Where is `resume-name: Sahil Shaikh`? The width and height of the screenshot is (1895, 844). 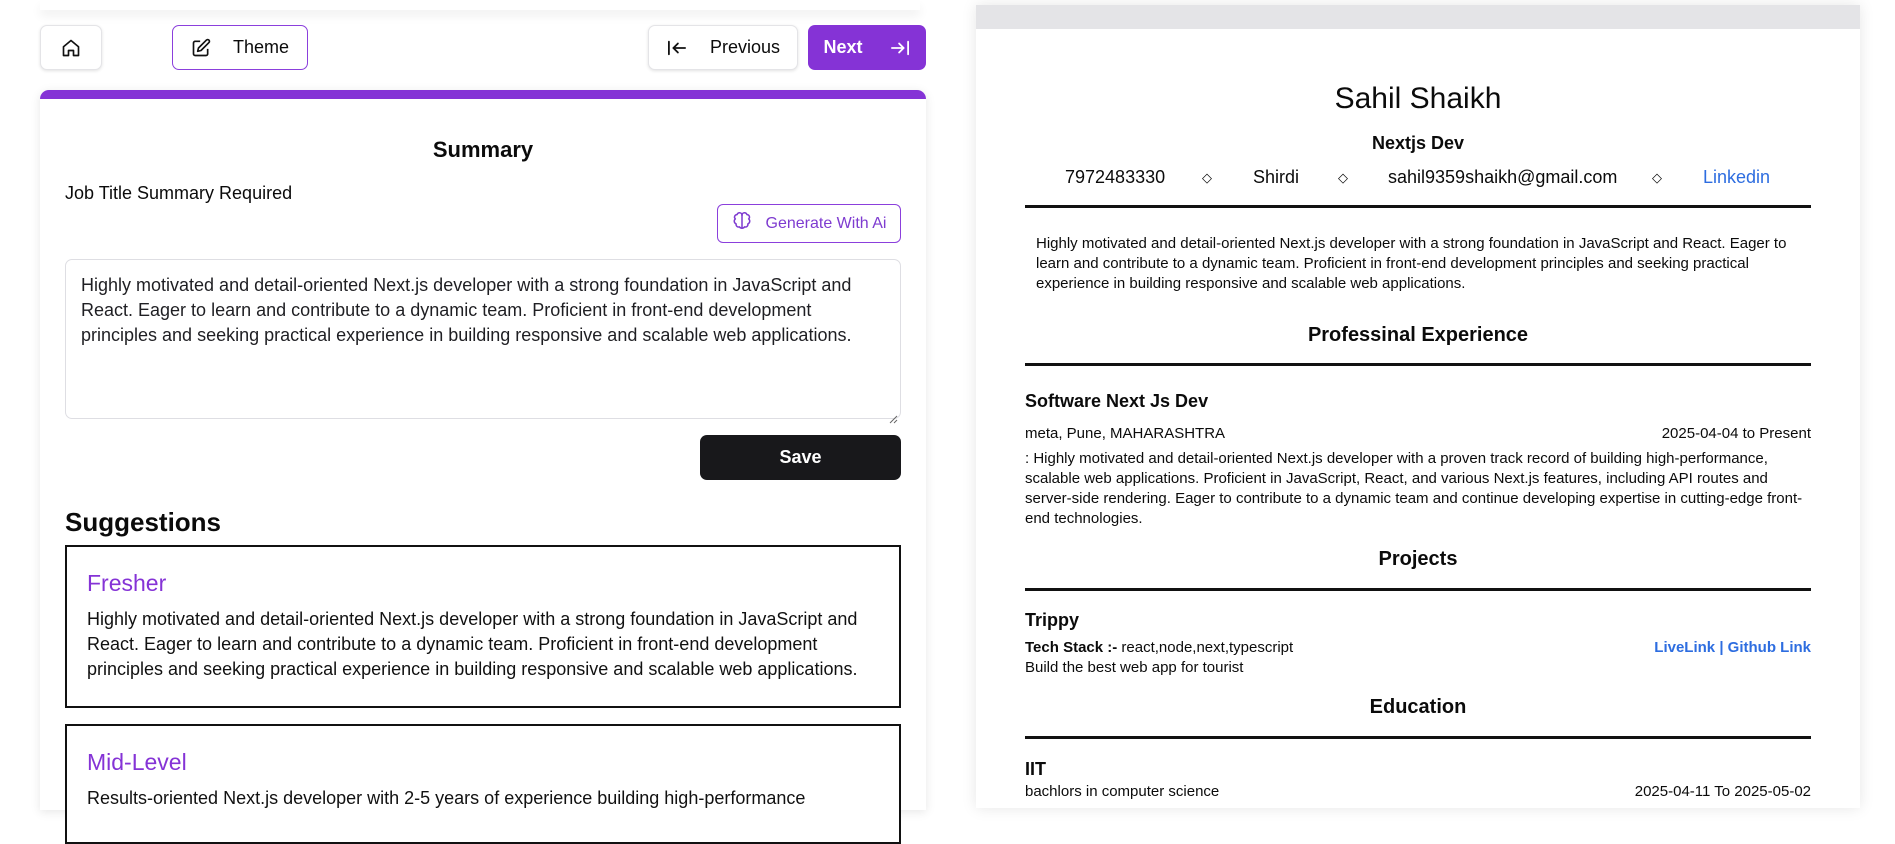 resume-name: Sahil Shaikh is located at coordinates (1418, 98).